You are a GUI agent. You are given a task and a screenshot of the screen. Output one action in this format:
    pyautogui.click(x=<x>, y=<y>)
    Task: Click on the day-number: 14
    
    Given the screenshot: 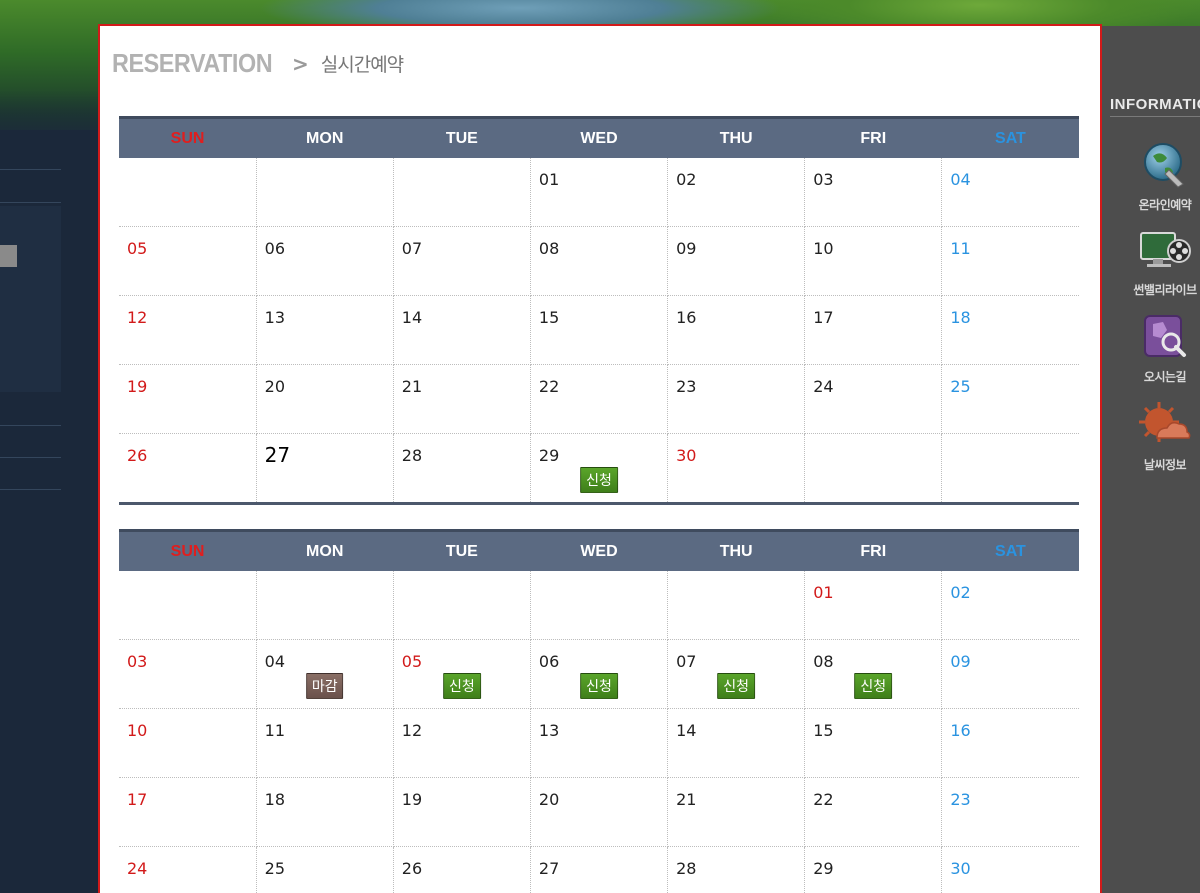 What is the action you would take?
    pyautogui.click(x=686, y=730)
    